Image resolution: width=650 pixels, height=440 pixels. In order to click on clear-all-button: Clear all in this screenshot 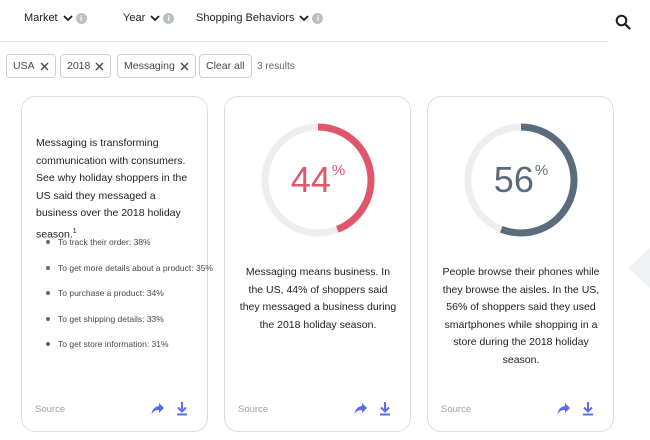, I will do `click(225, 66)`.